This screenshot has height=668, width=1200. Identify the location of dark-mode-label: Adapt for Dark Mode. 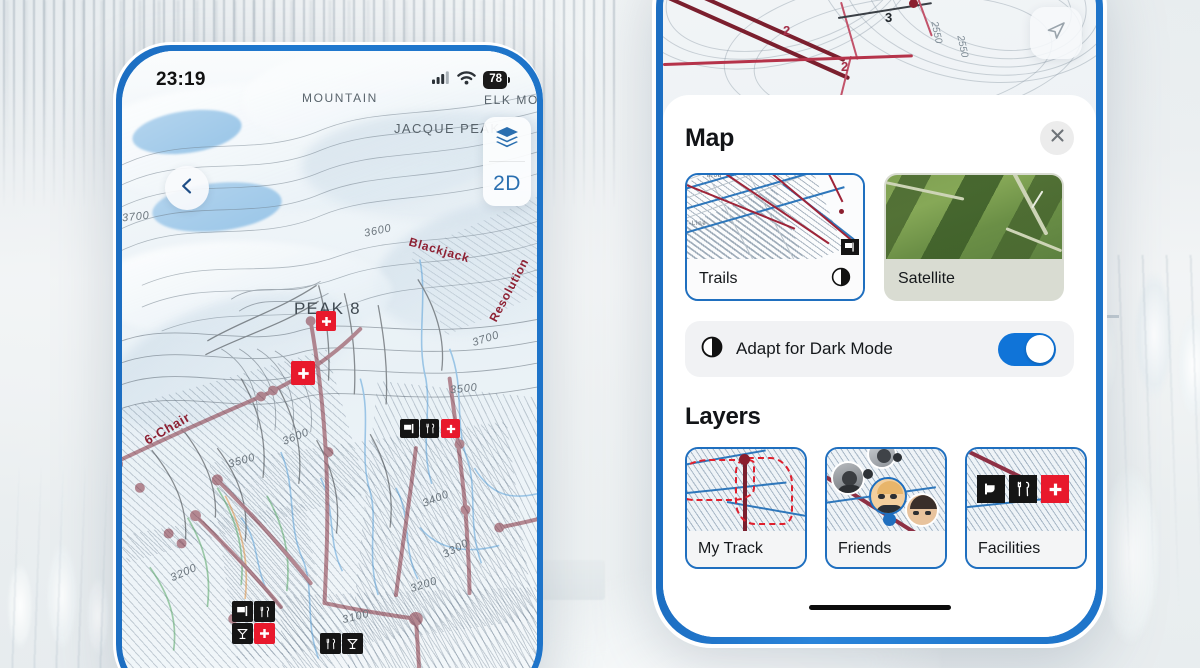
(814, 348).